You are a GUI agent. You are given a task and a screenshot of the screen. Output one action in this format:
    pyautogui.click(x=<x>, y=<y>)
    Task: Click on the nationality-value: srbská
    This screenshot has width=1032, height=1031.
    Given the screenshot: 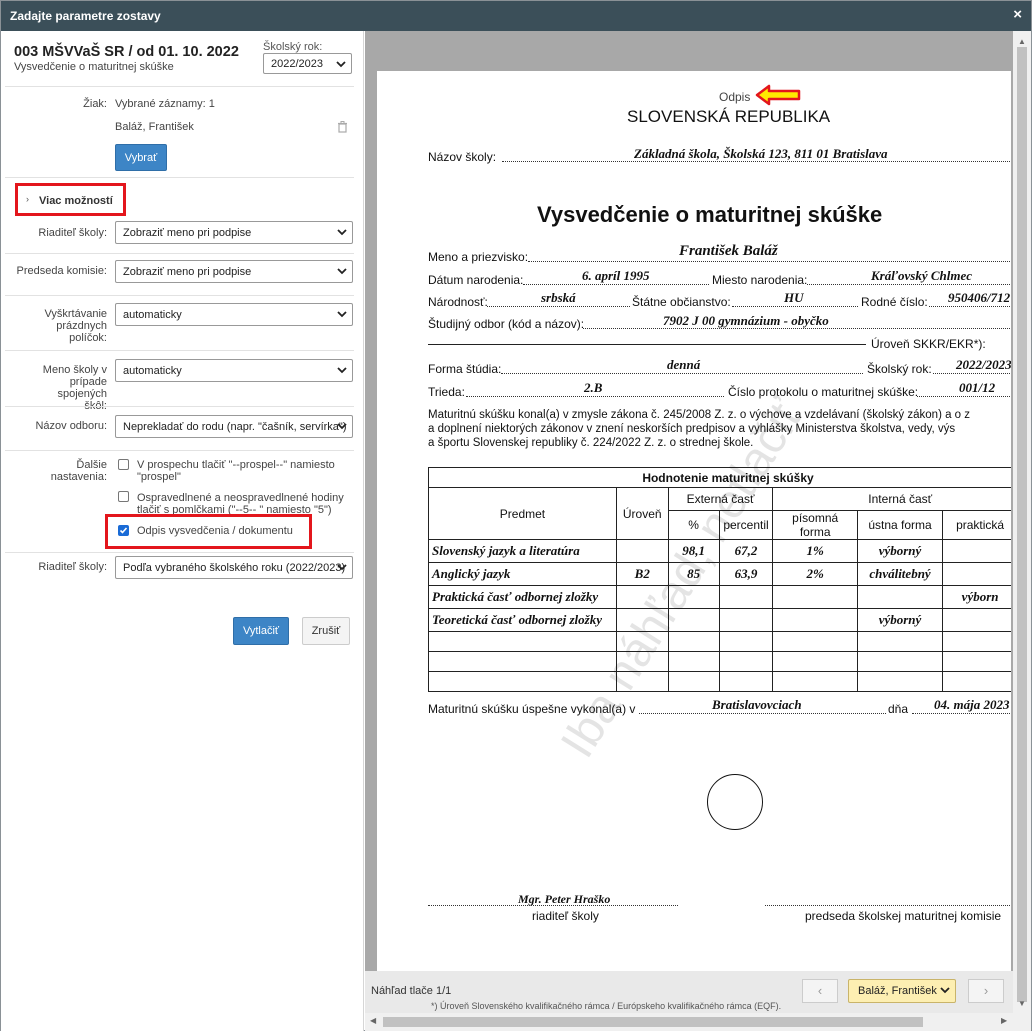 What is the action you would take?
    pyautogui.click(x=558, y=297)
    